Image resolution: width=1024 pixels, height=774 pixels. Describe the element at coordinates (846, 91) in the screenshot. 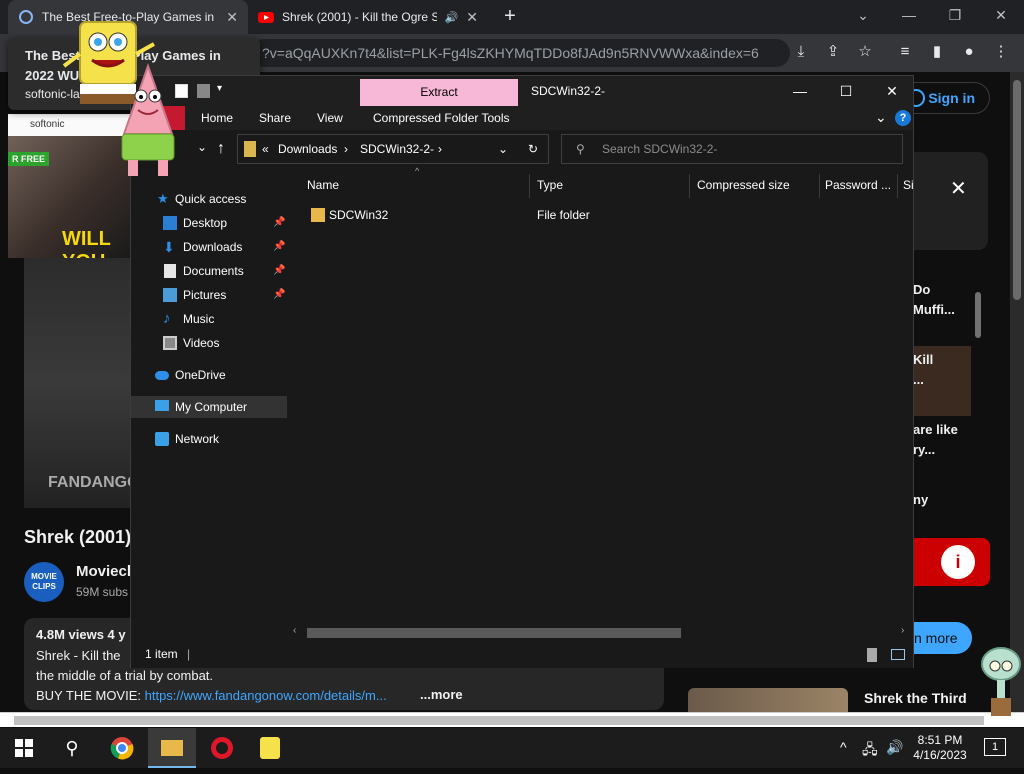

I see `explorer-maximize-button: ☐` at that location.